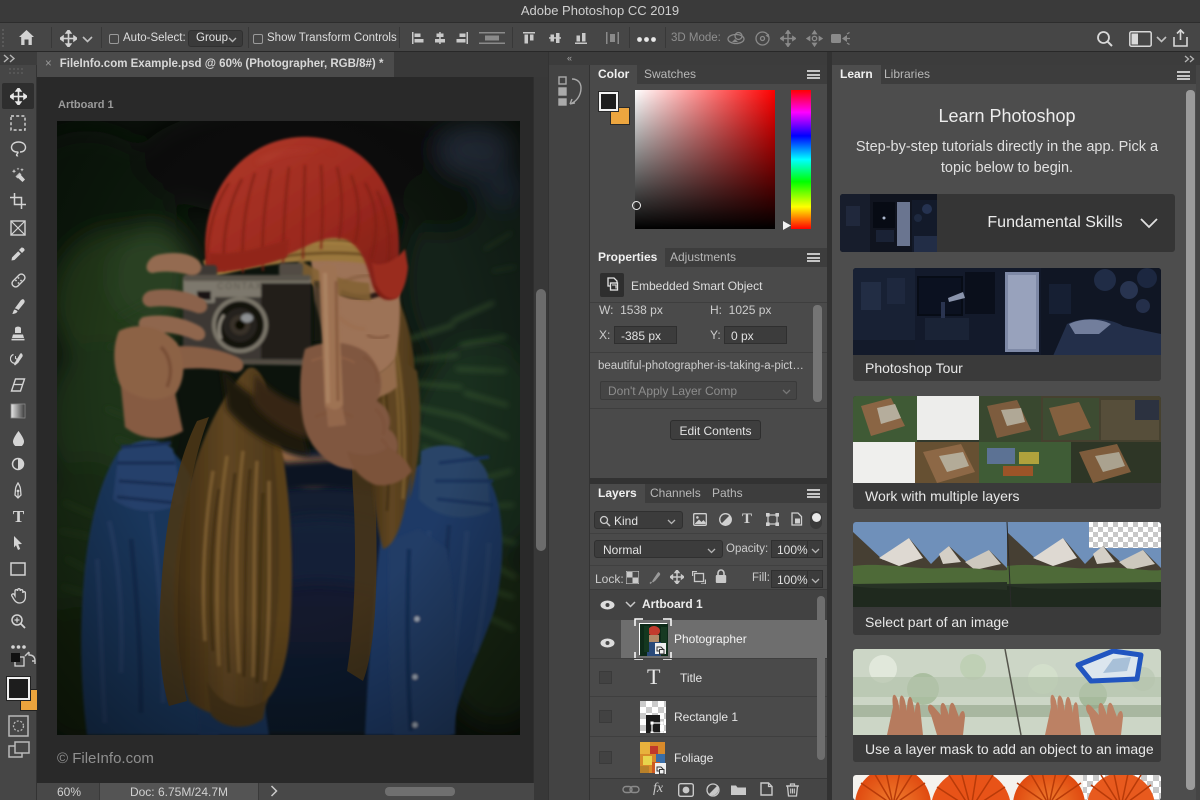 The height and width of the screenshot is (800, 1200). I want to click on svg-text: T, so click(18, 516).